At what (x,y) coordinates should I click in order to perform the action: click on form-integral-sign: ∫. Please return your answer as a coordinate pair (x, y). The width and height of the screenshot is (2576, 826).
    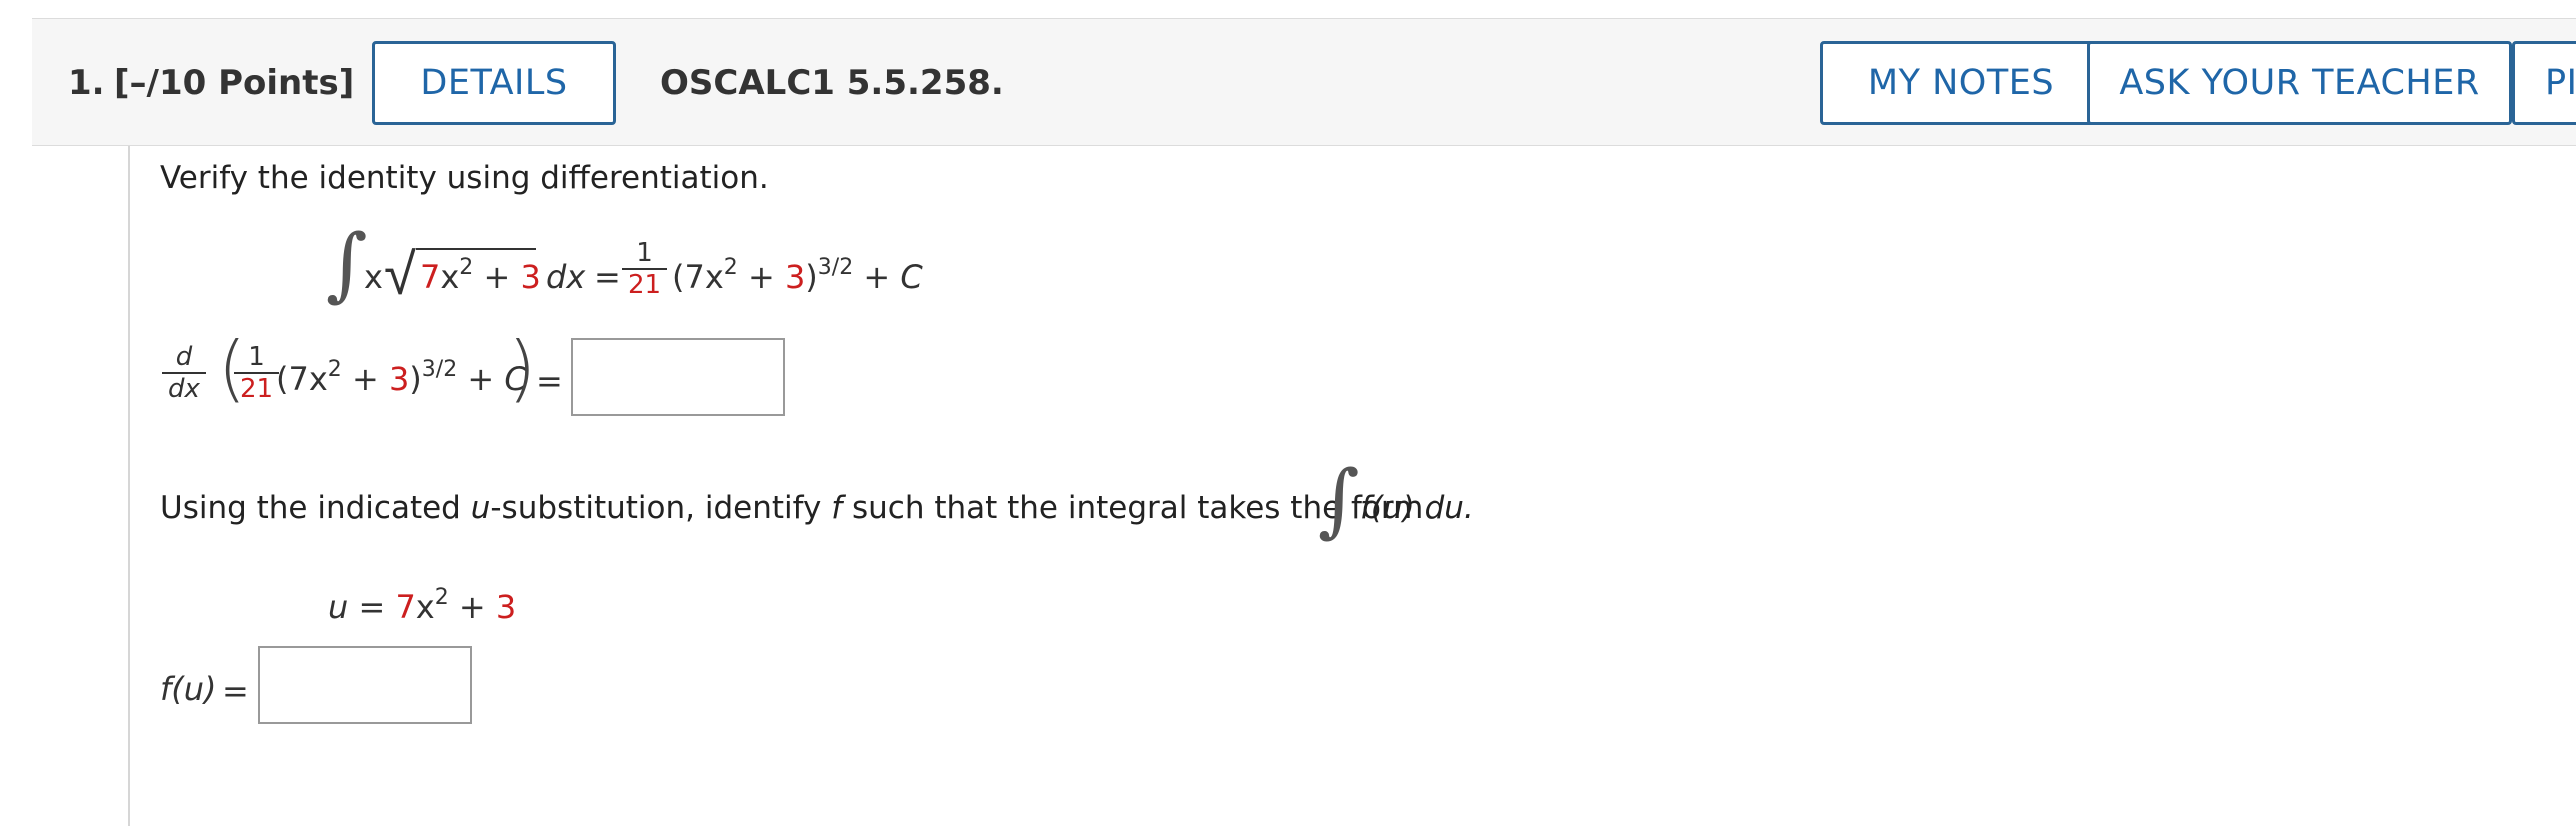
    Looking at the image, I should click on (1339, 499).